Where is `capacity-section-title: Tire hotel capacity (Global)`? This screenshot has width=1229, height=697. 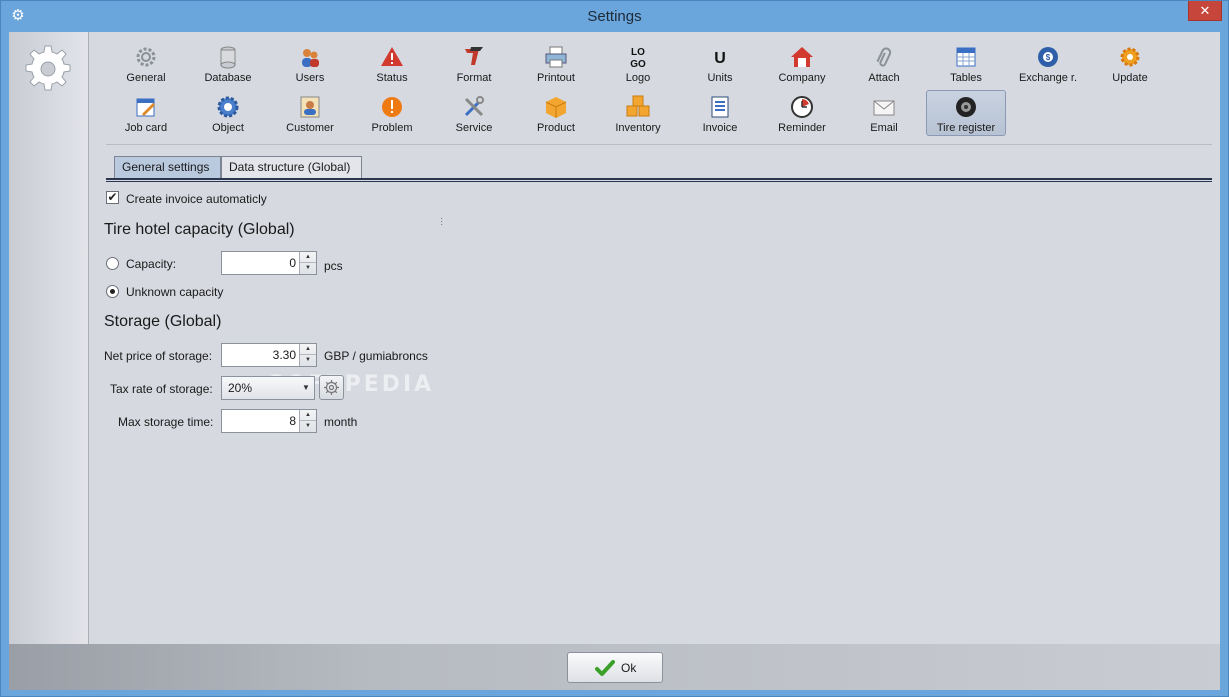
capacity-section-title: Tire hotel capacity (Global) is located at coordinates (199, 229).